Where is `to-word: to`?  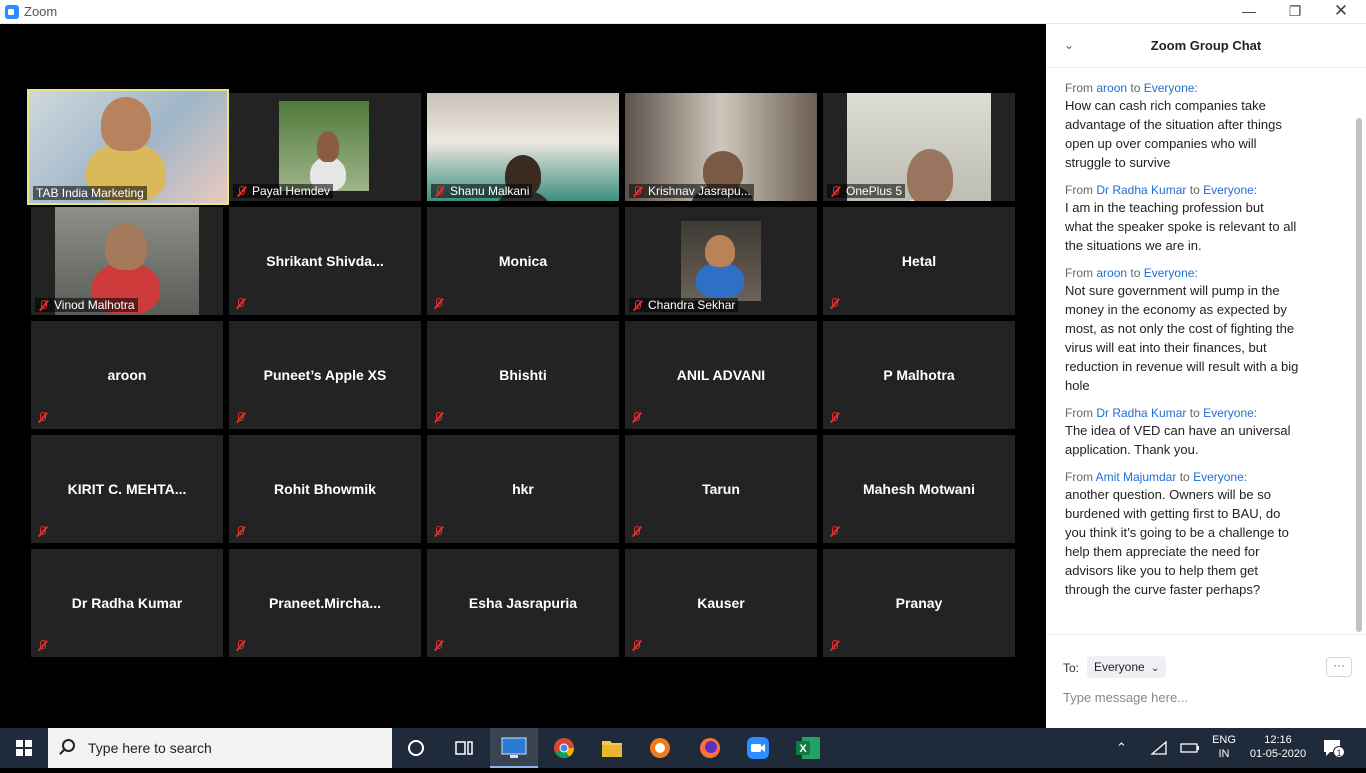 to-word: to is located at coordinates (1135, 88).